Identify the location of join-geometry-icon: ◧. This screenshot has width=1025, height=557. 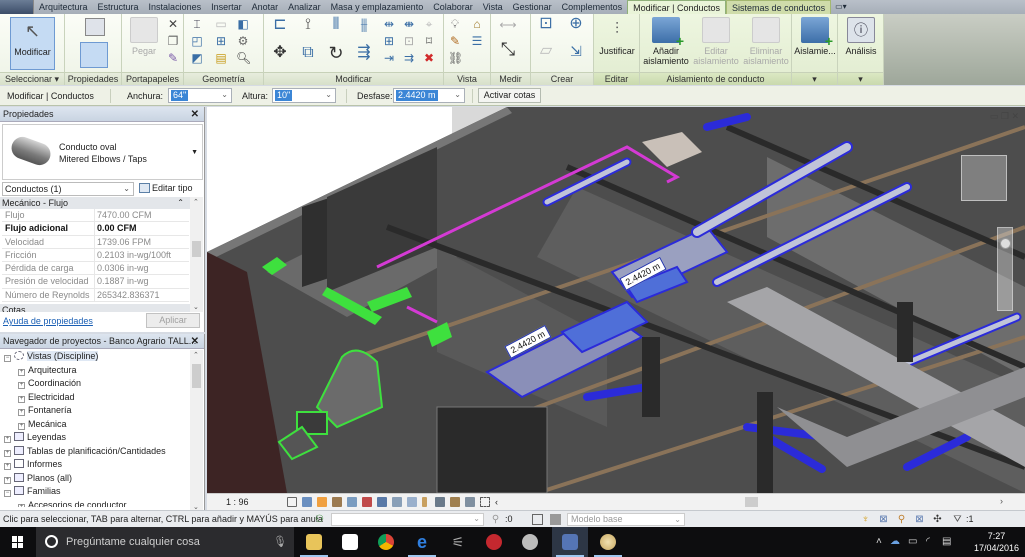
(243, 24).